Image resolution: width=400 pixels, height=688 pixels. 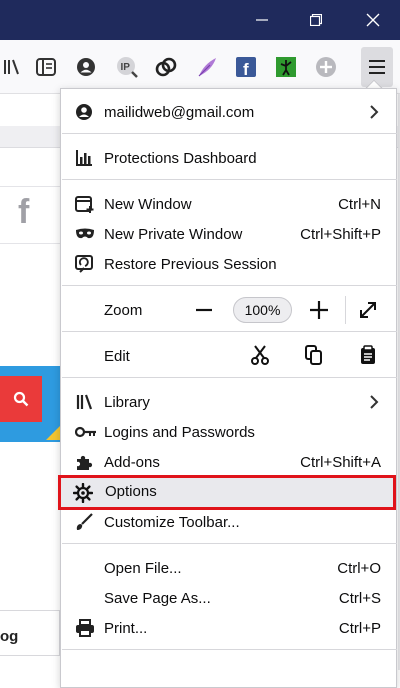 I want to click on menu-item-new-window: New Window Ctrl+N, so click(x=229, y=204).